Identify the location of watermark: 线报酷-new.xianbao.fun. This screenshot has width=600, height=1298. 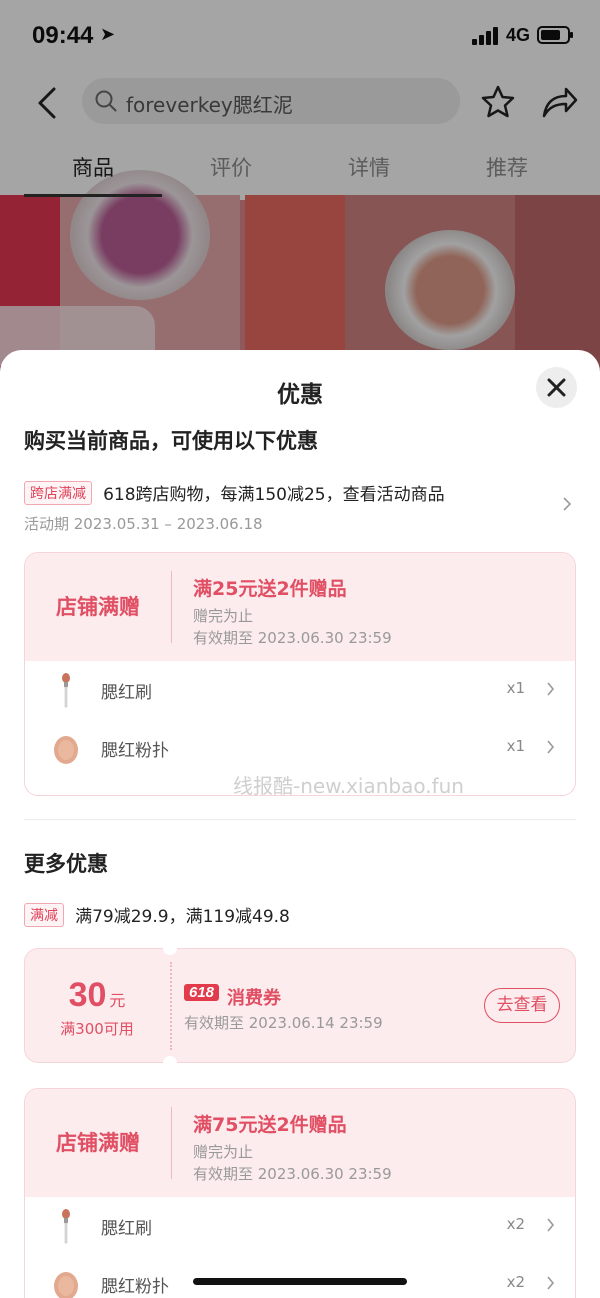
(348, 786).